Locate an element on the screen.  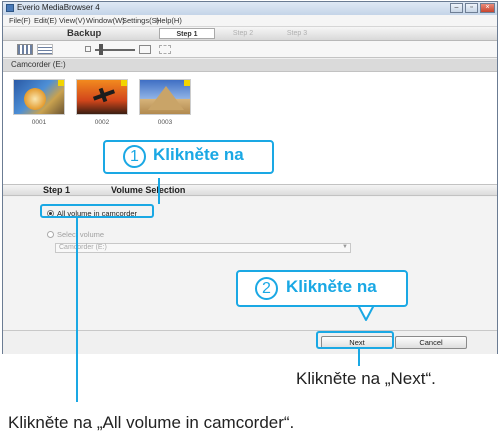
select-volume-radio is located at coordinates (50, 234).